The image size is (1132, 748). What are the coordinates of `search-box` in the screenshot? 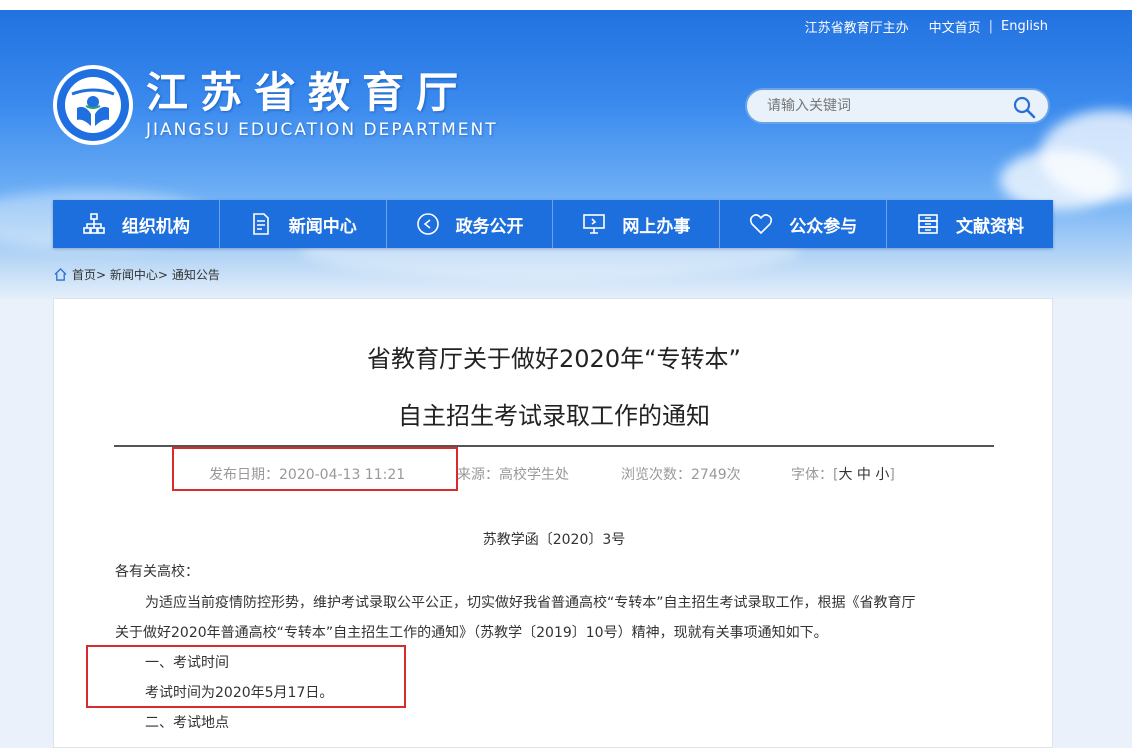 It's located at (897, 106).